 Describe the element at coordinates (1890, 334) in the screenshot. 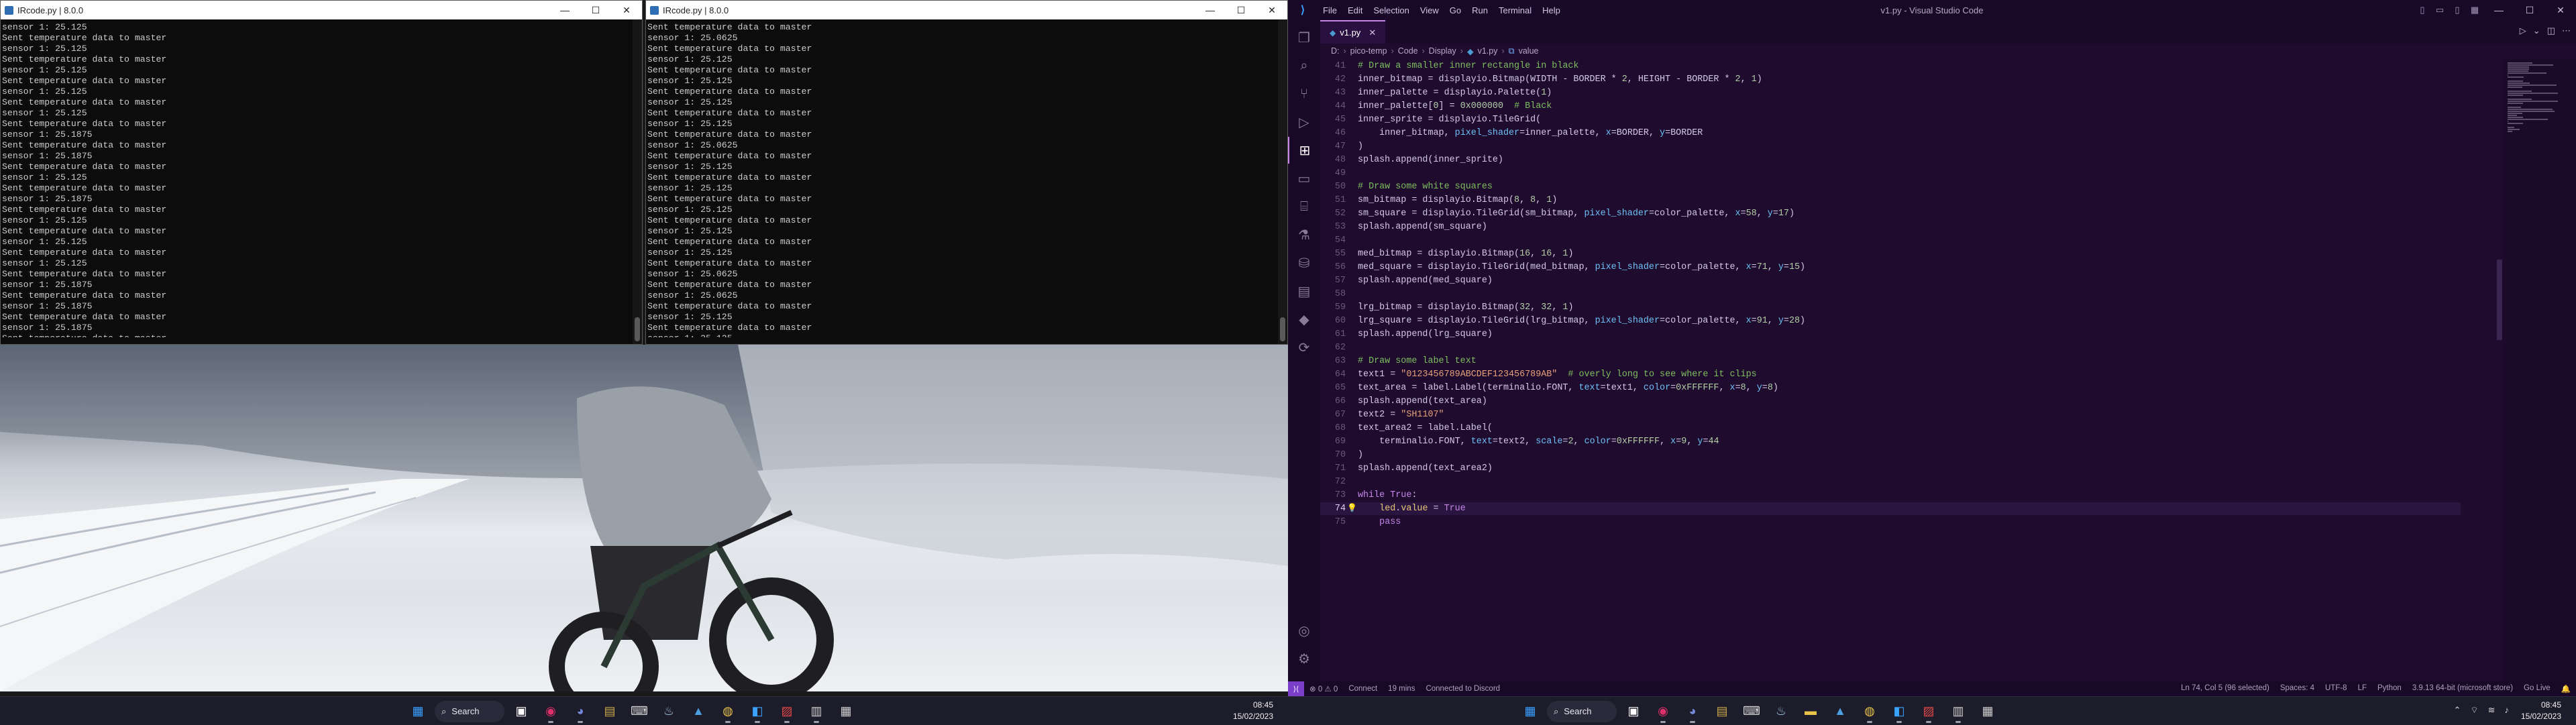

I see `code-line: 61 splash.append(lrg_square)` at that location.